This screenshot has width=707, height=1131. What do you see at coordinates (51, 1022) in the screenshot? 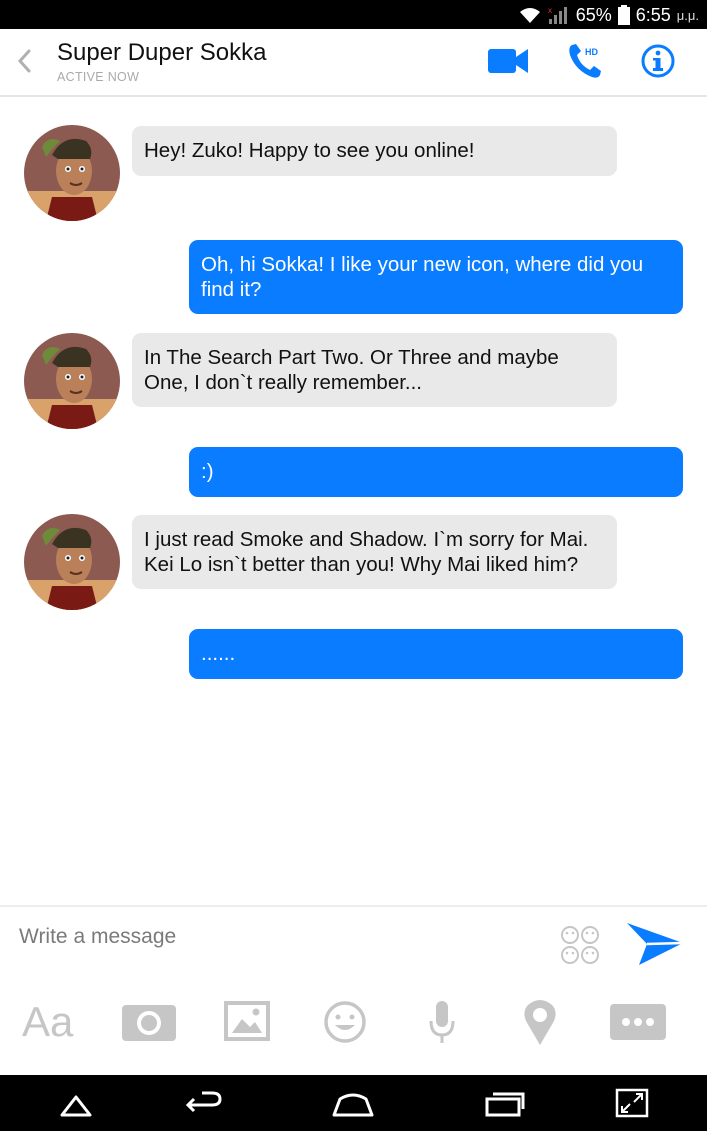
I see `text-format-icon: Aa` at bounding box center [51, 1022].